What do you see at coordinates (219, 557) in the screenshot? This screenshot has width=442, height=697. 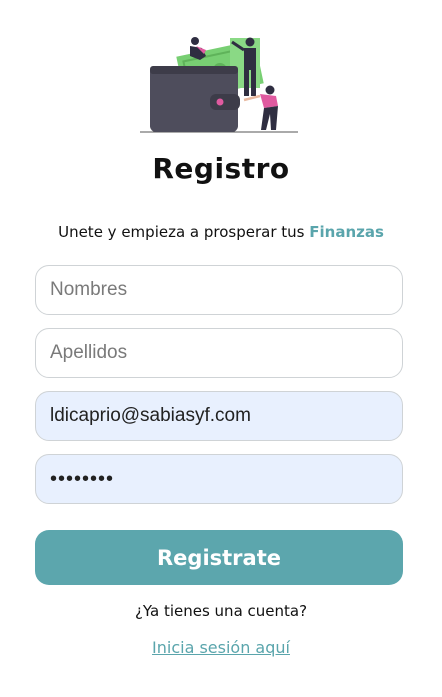 I see `register-button: Registrate` at bounding box center [219, 557].